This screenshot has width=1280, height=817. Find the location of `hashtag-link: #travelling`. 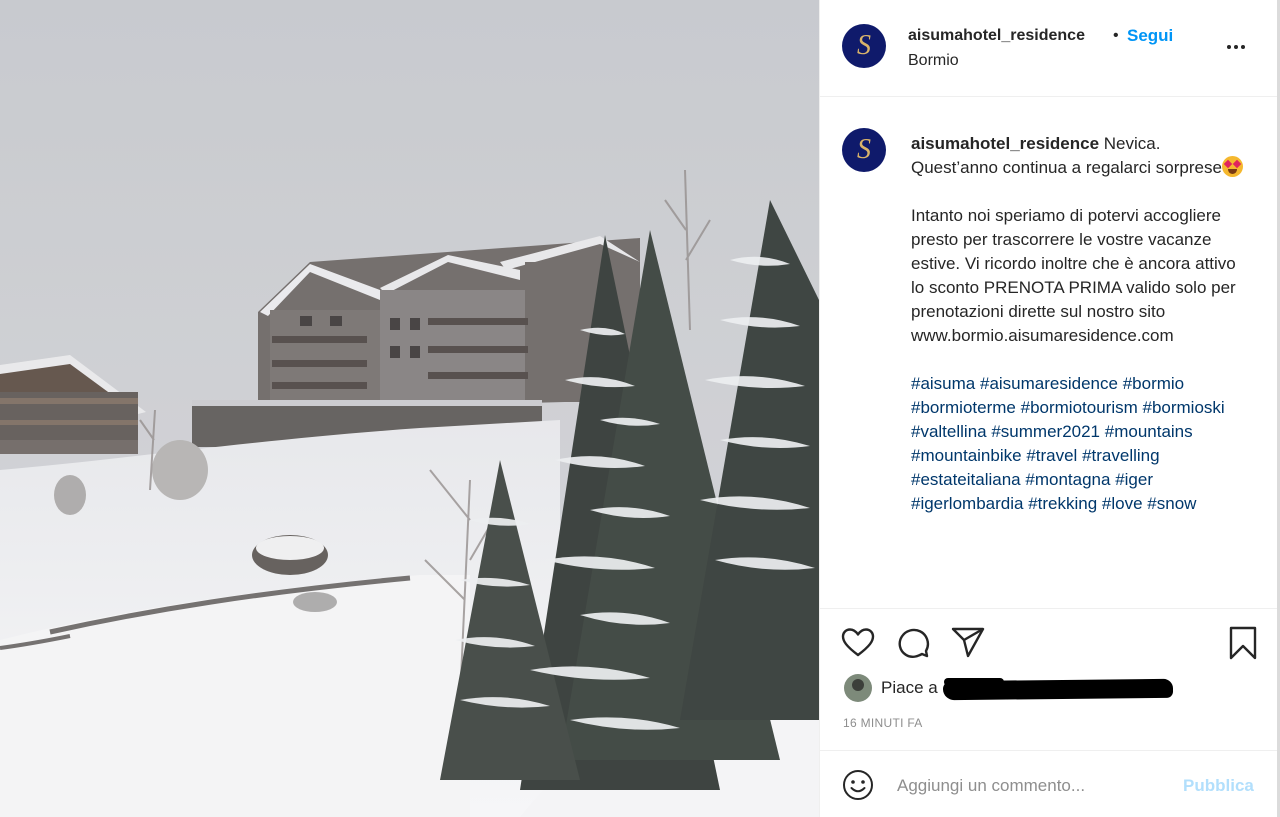

hashtag-link: #travelling is located at coordinates (1121, 455).